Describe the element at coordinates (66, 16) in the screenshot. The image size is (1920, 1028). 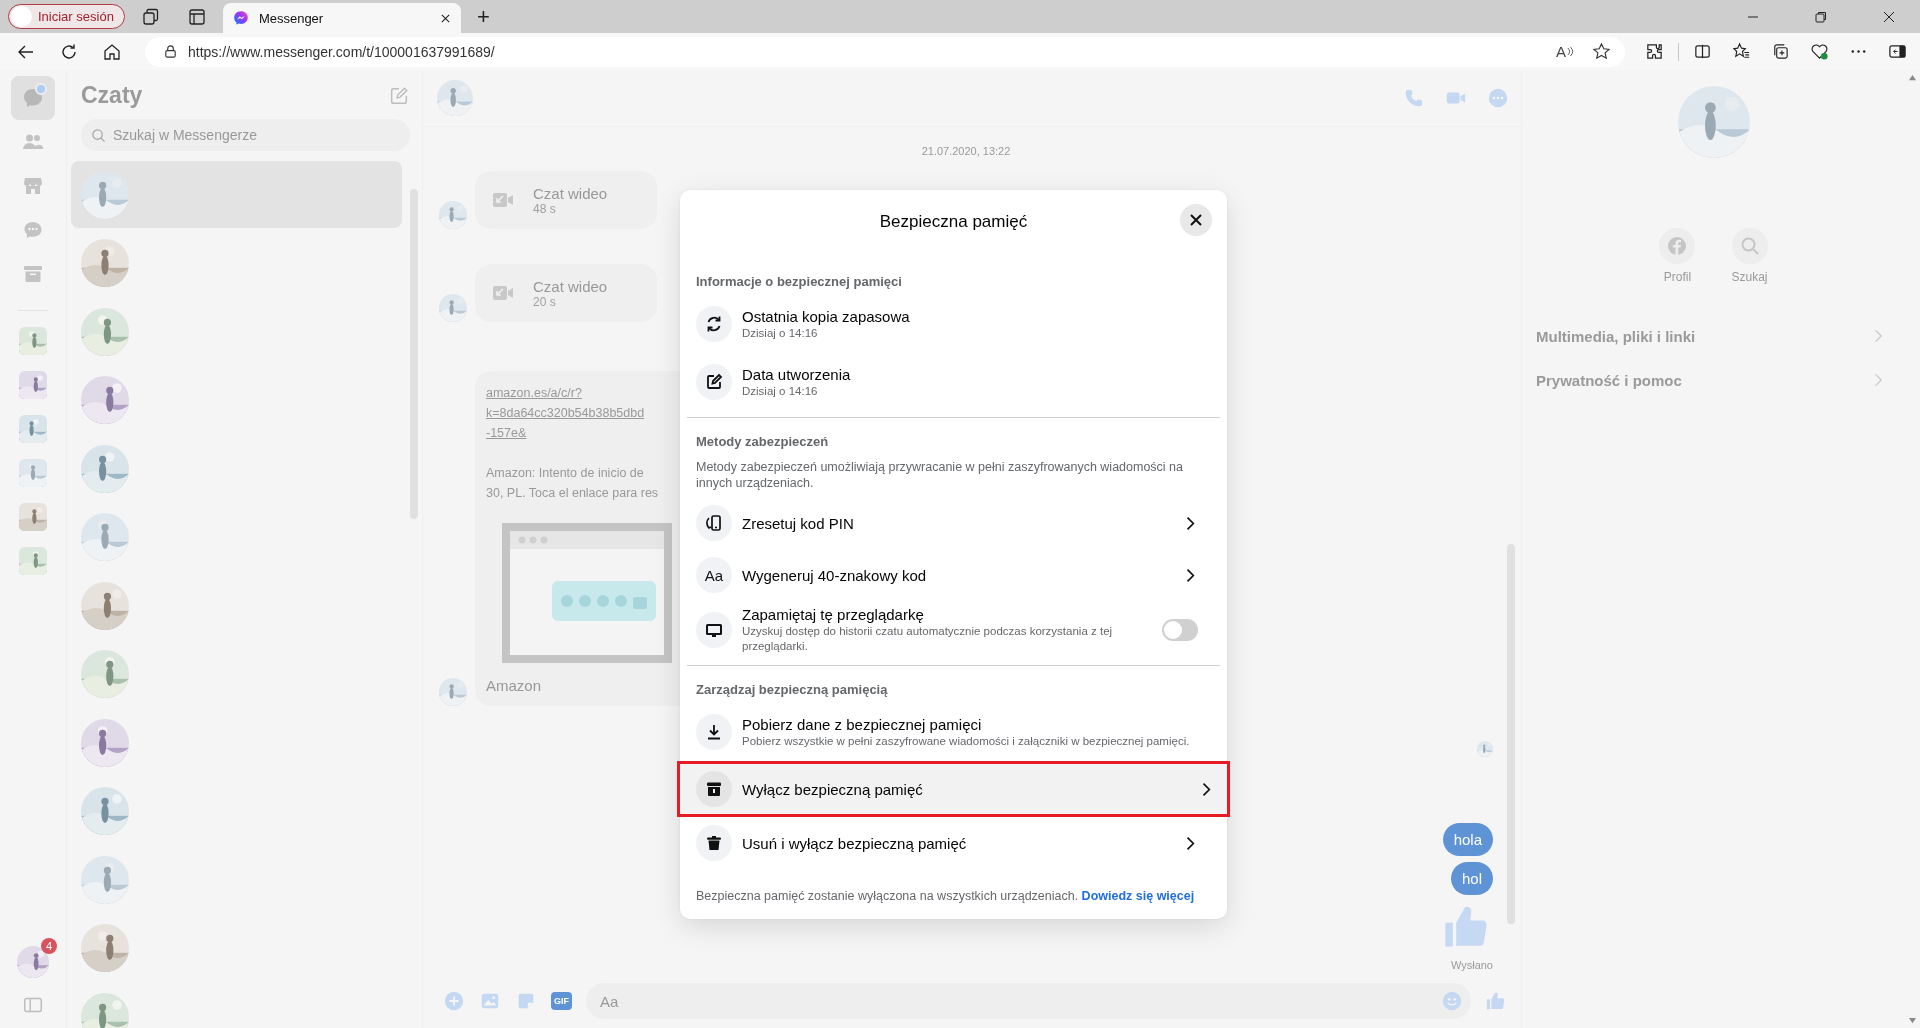
I see `profile-button: Iniciar sesión` at that location.